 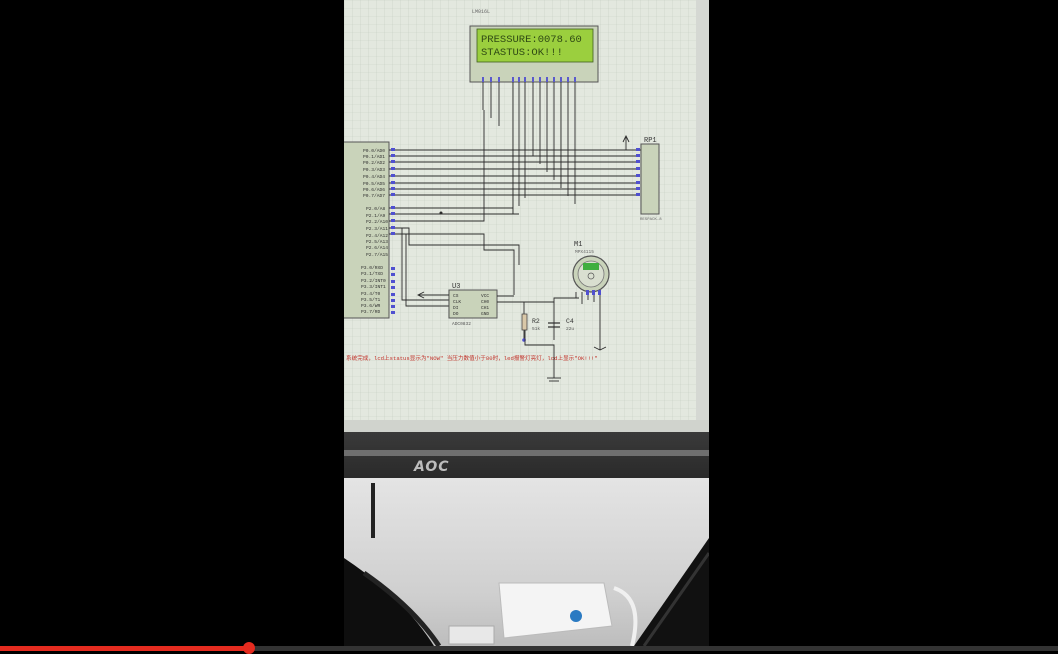 What do you see at coordinates (456, 308) in the screenshot?
I see `u3-pin: DI` at bounding box center [456, 308].